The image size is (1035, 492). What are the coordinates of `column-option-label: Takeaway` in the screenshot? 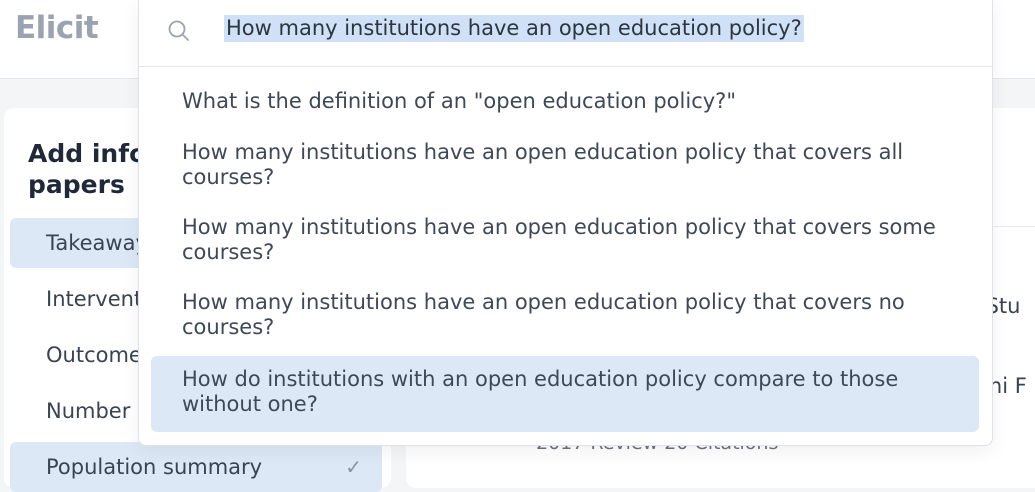 It's located at (97, 243).